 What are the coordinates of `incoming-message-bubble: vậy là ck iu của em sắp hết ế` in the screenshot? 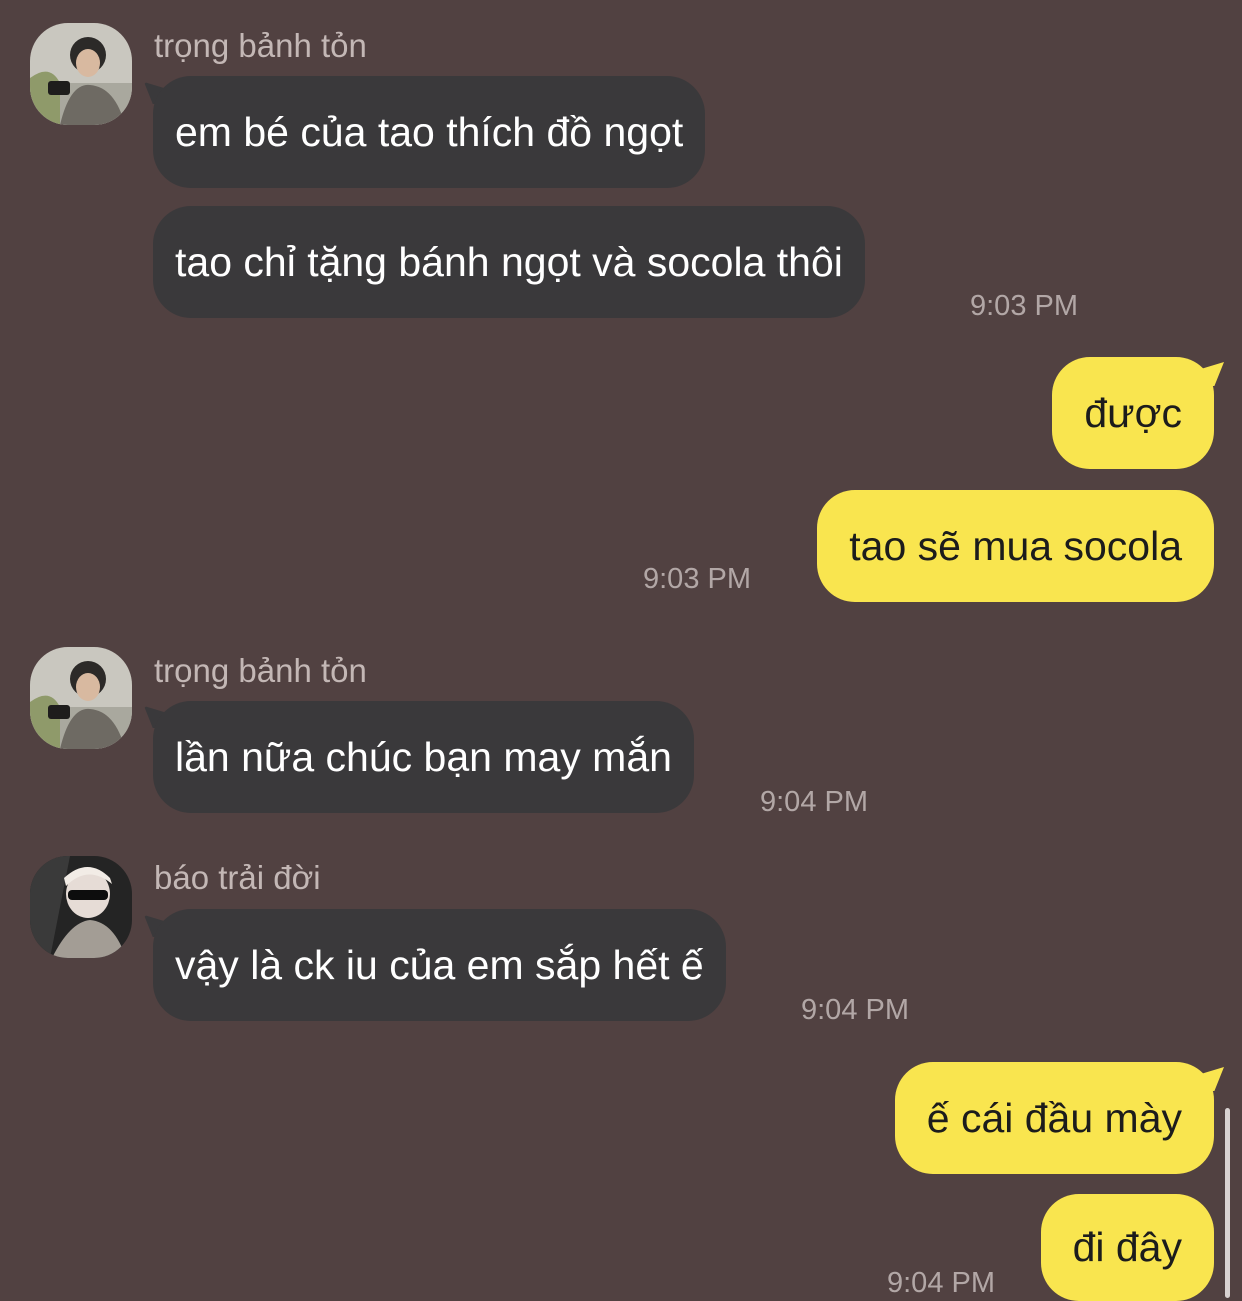 It's located at (439, 965).